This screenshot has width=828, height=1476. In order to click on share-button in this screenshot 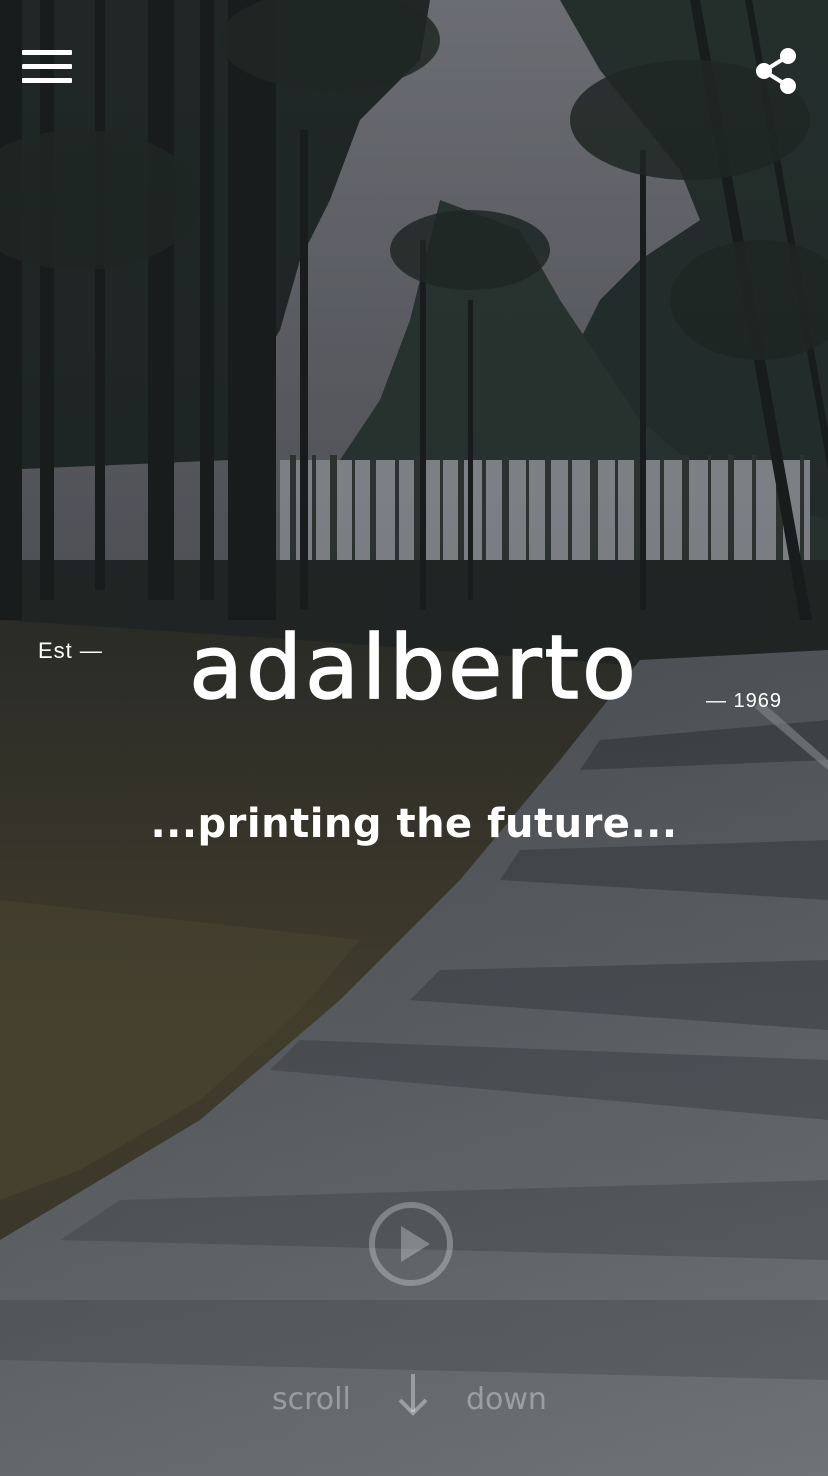, I will do `click(776, 71)`.